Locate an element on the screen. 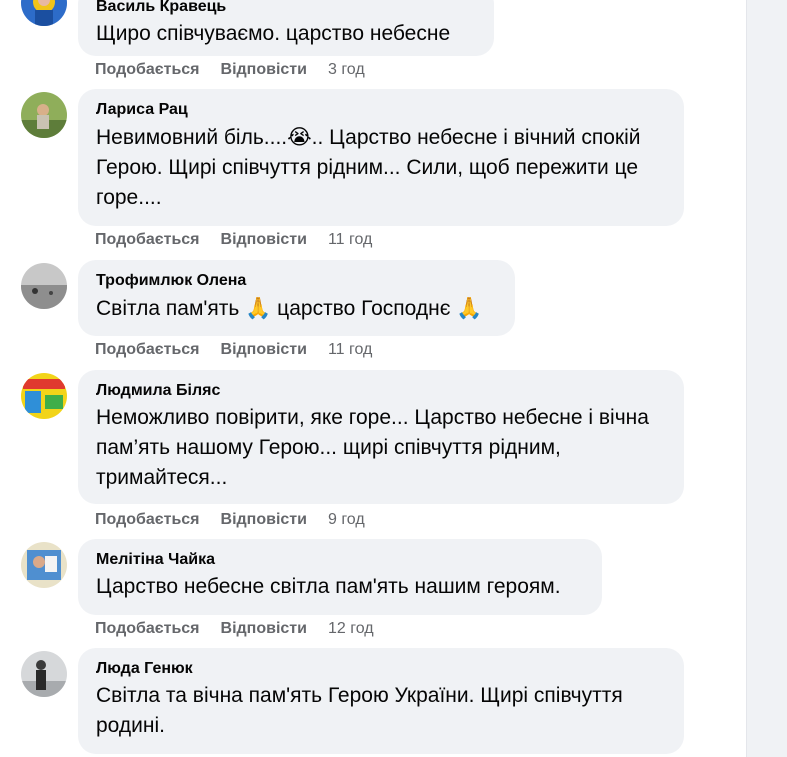 This screenshot has height=757, width=787. comment-actions: Подобається Відповісти 9 год is located at coordinates (230, 520).